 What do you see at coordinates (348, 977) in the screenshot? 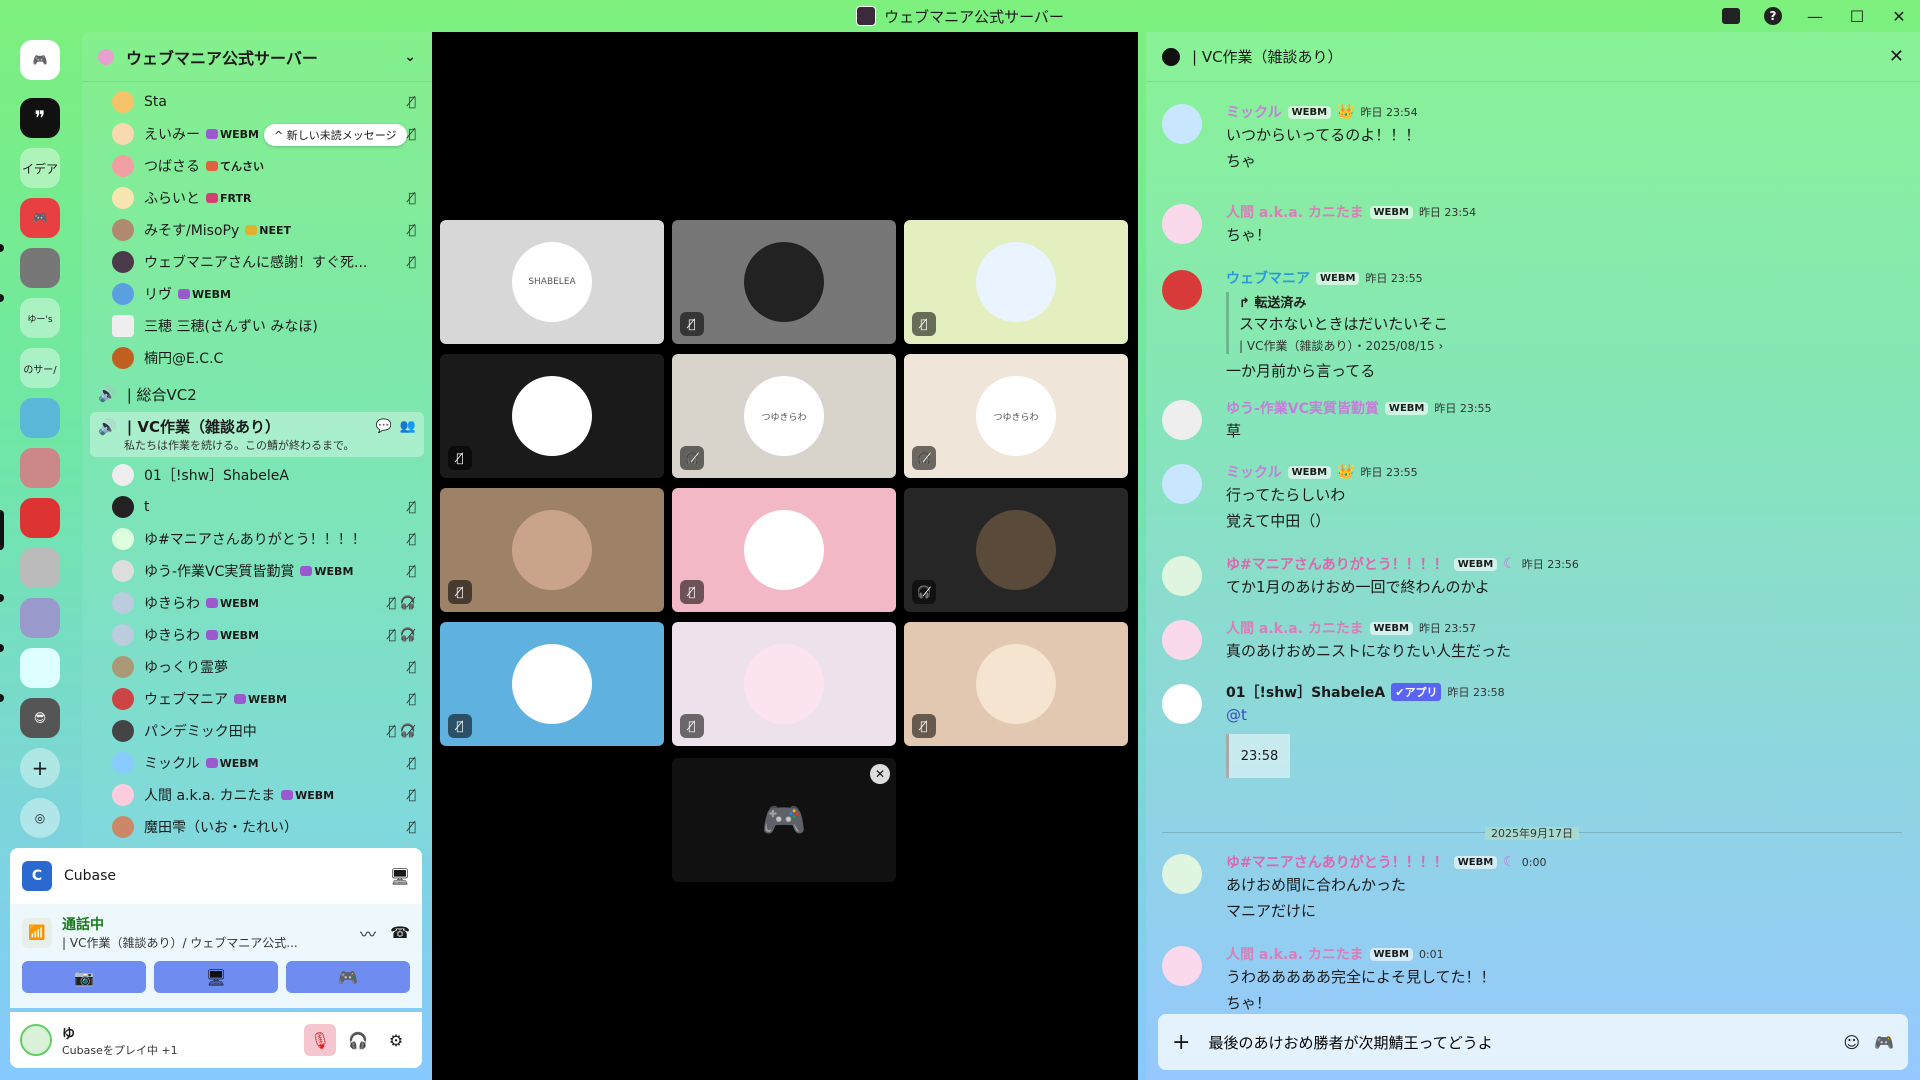
I see `activity-button: 🎮` at bounding box center [348, 977].